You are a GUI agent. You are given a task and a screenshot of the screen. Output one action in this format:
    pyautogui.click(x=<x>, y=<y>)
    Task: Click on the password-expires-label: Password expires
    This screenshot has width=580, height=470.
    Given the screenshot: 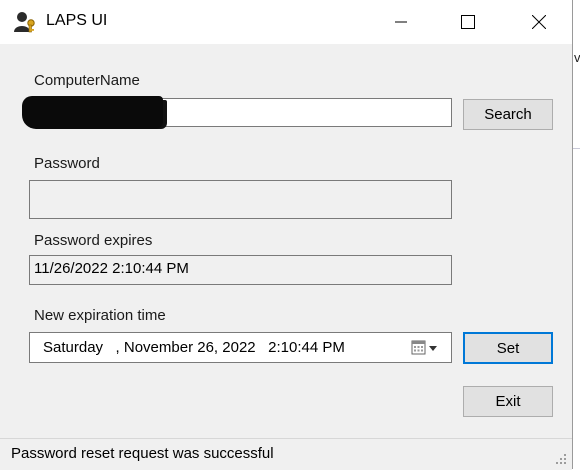 What is the action you would take?
    pyautogui.click(x=93, y=240)
    